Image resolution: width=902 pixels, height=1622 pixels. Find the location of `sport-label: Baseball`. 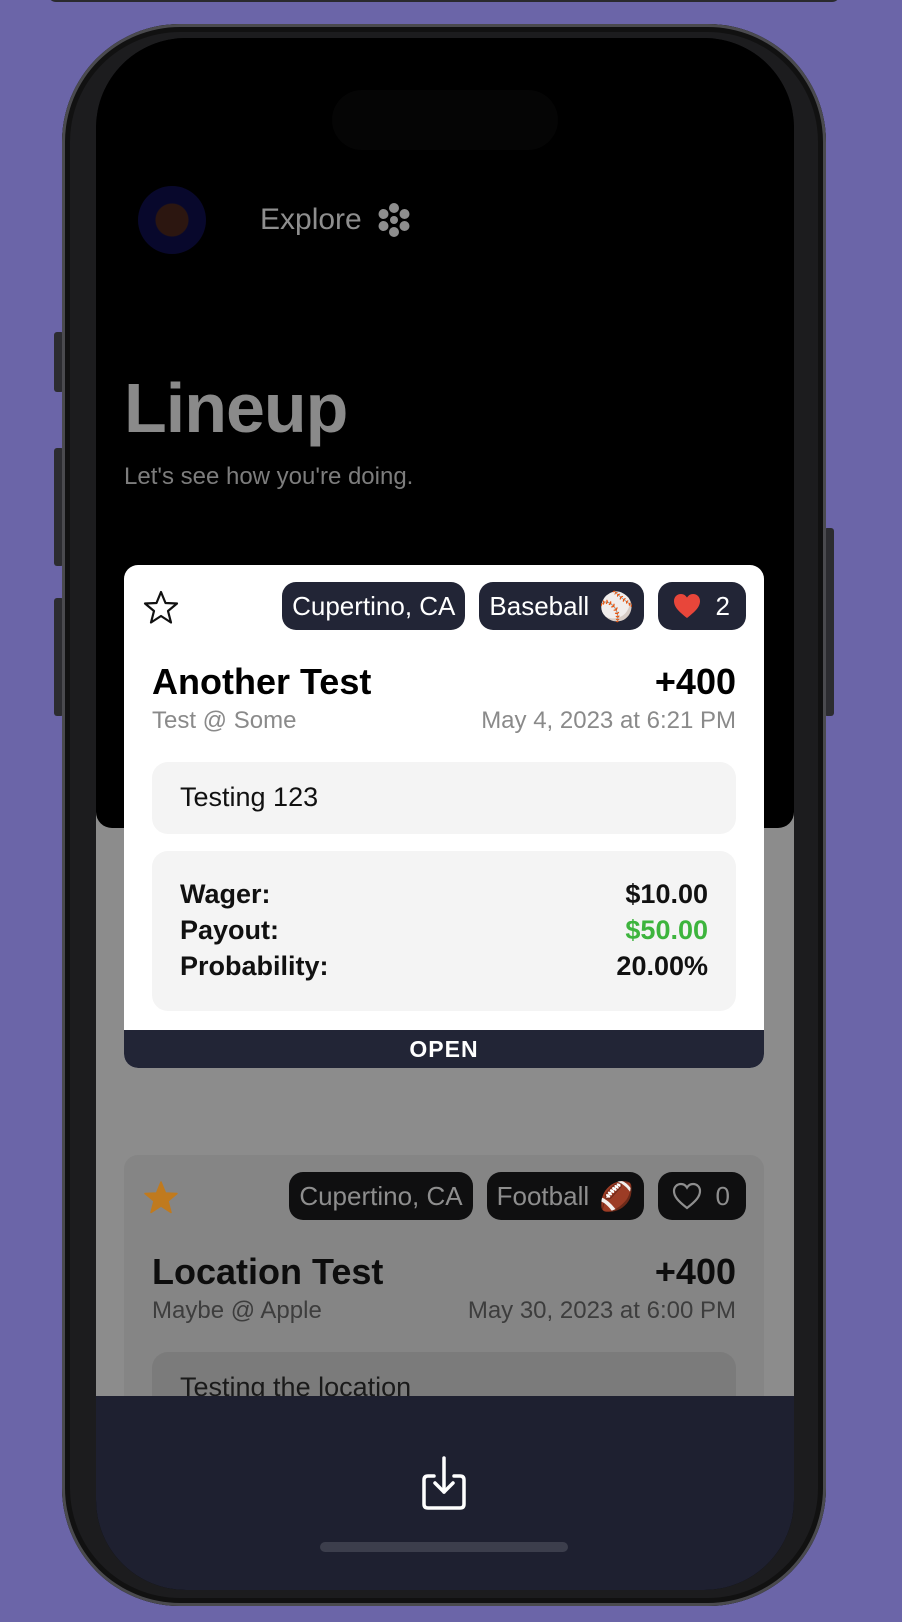

sport-label: Baseball is located at coordinates (539, 605).